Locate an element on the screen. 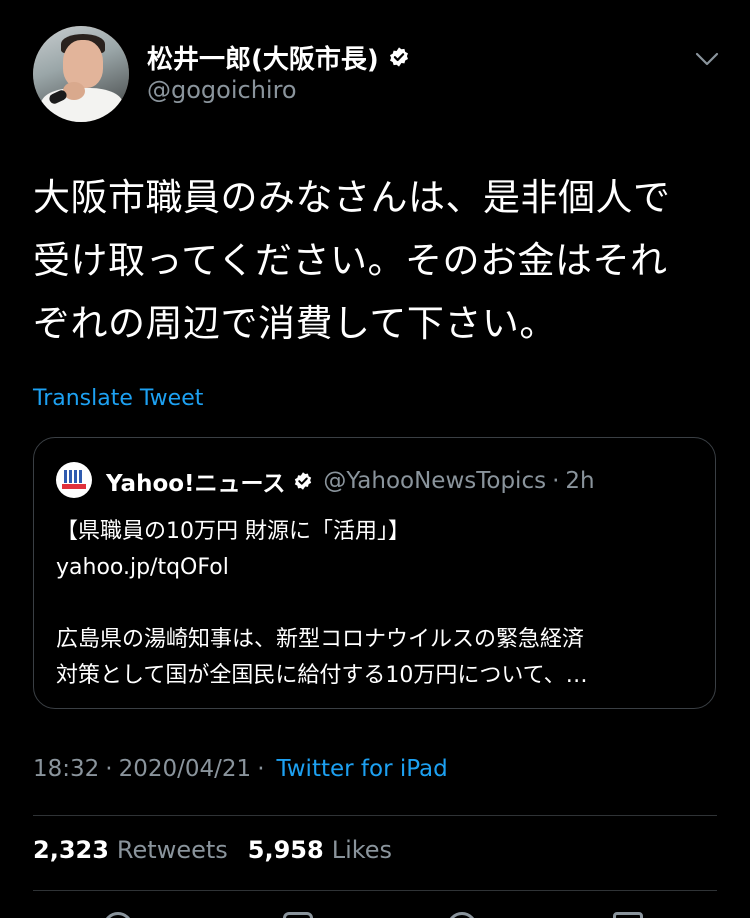  chevron-down-icon is located at coordinates (707, 59).